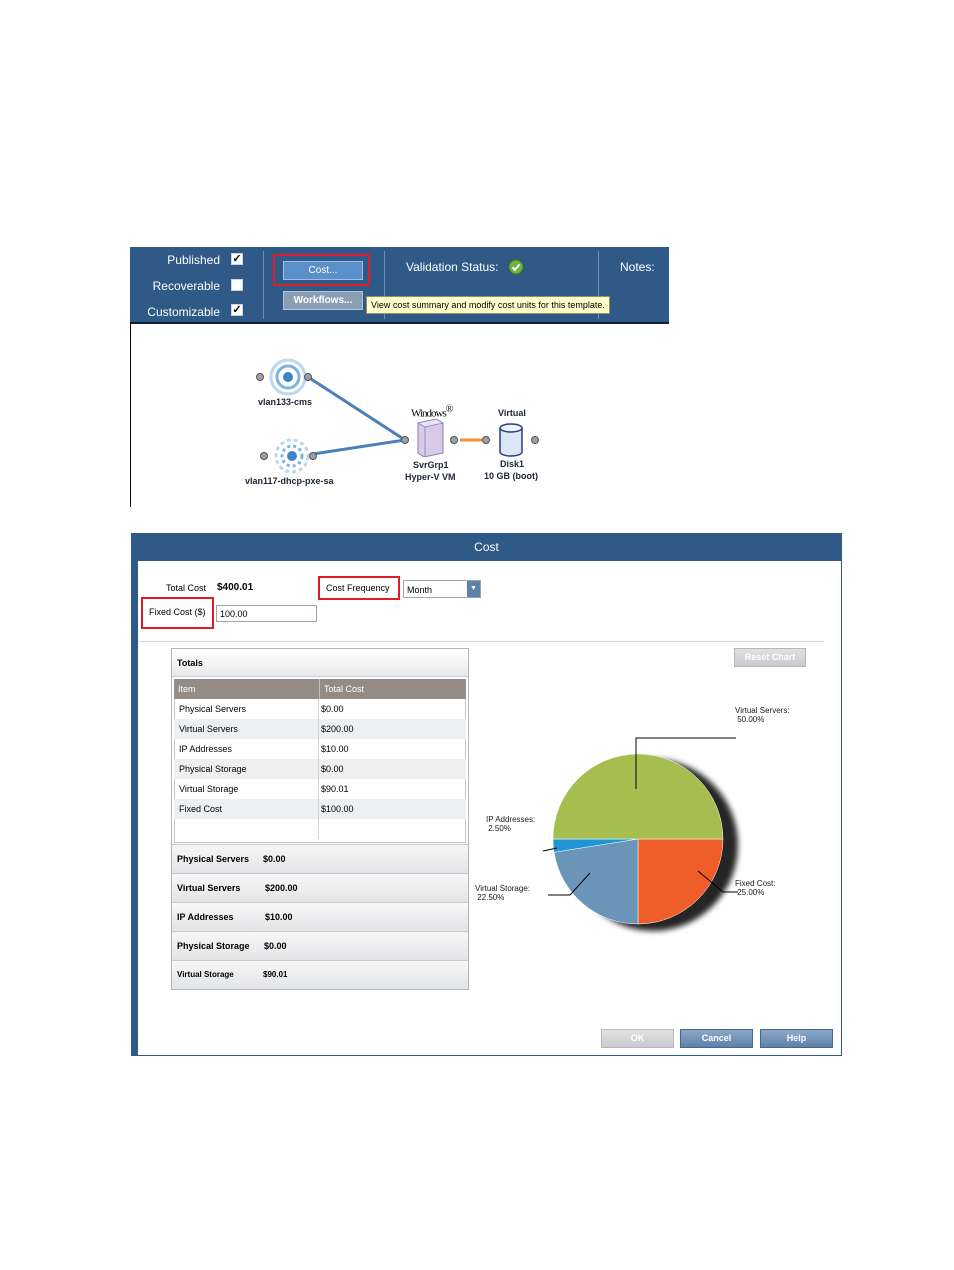  I want to click on server-icon, so click(430, 440).